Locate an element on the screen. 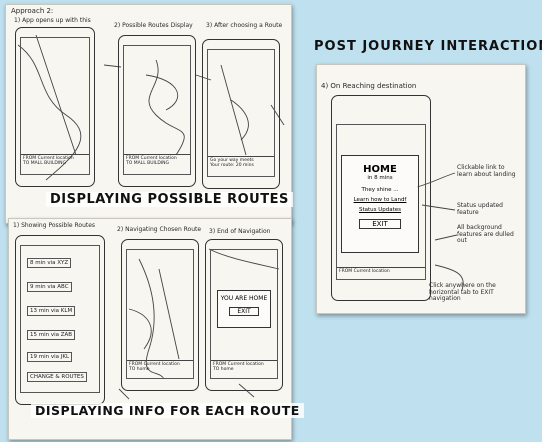 The image size is (542, 442). phone-sketch-5: FROM Current location TO home is located at coordinates (160, 315).